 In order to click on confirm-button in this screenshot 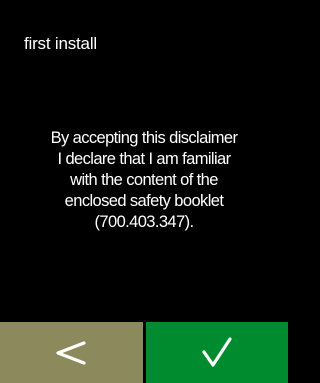, I will do `click(216, 352)`.